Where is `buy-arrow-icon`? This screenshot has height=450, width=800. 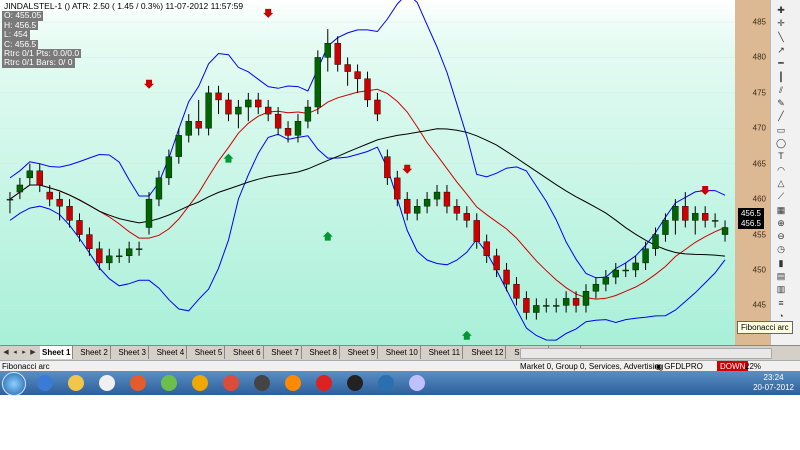 buy-arrow-icon is located at coordinates (327, 236).